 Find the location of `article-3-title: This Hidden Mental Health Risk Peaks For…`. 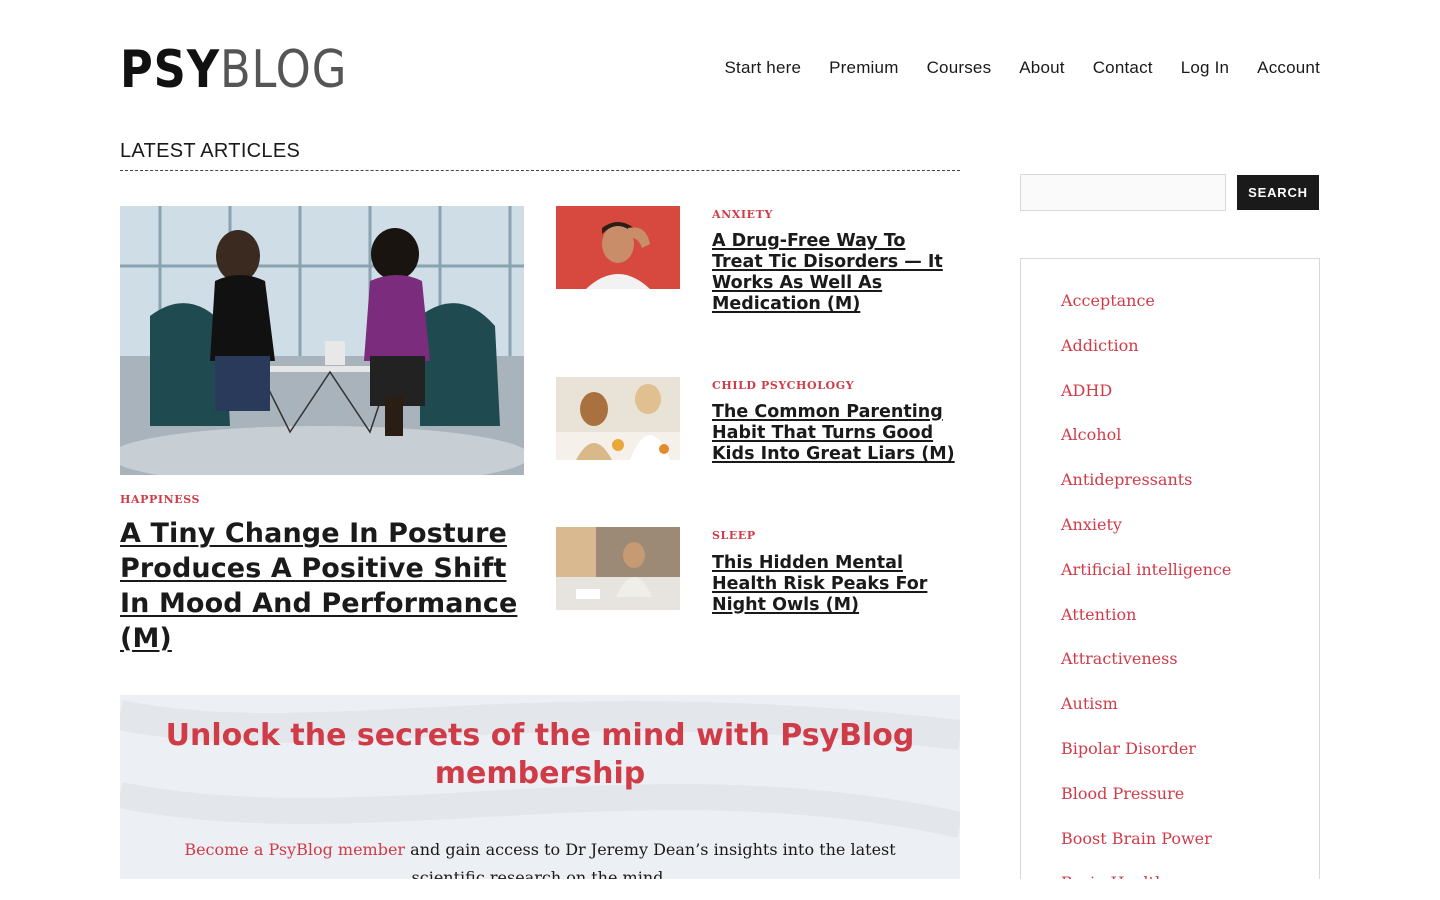

article-3-title: This Hidden Mental Health Risk Peaks For… is located at coordinates (836, 584).